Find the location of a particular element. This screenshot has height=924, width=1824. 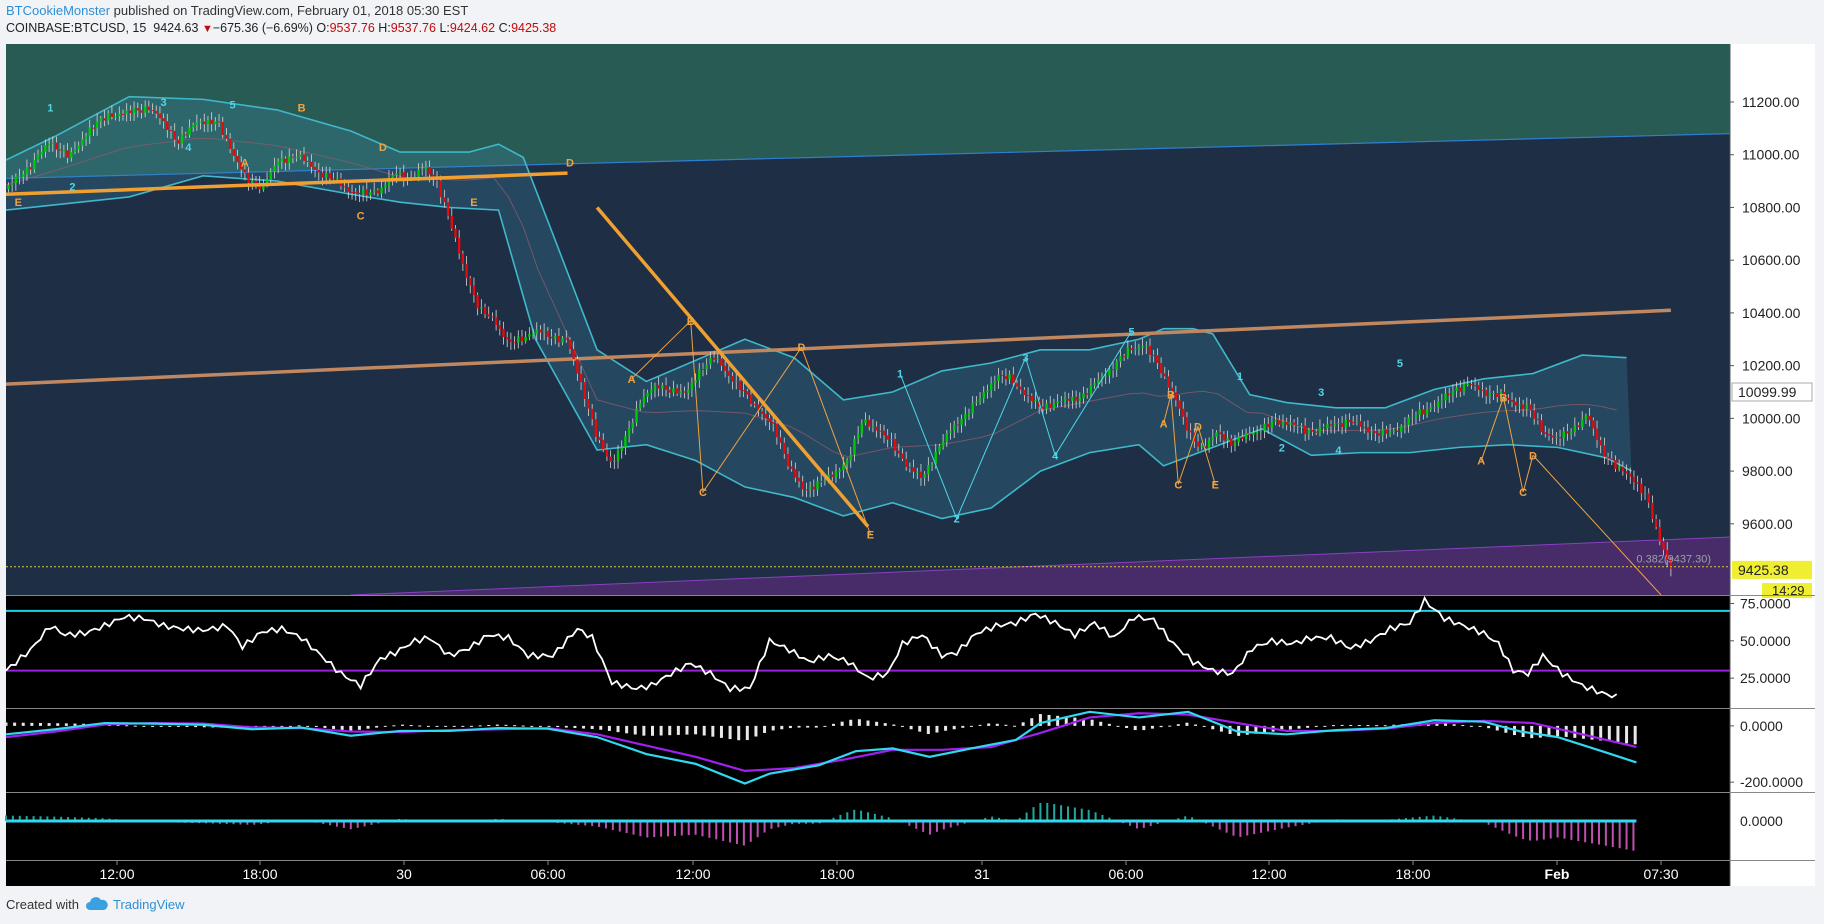

price-tick-label: 11000.00 is located at coordinates (1771, 155).